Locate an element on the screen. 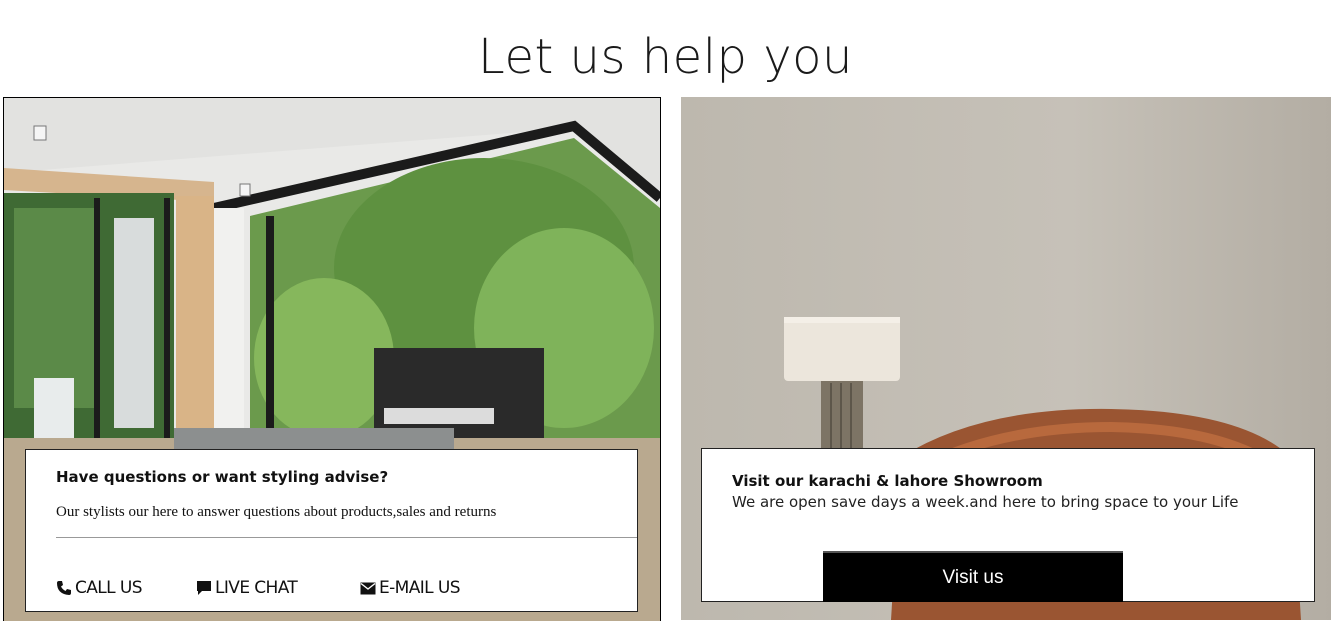 Image resolution: width=1331 pixels, height=621 pixels. help-title: Have questions or want styling advise? is located at coordinates (222, 477).